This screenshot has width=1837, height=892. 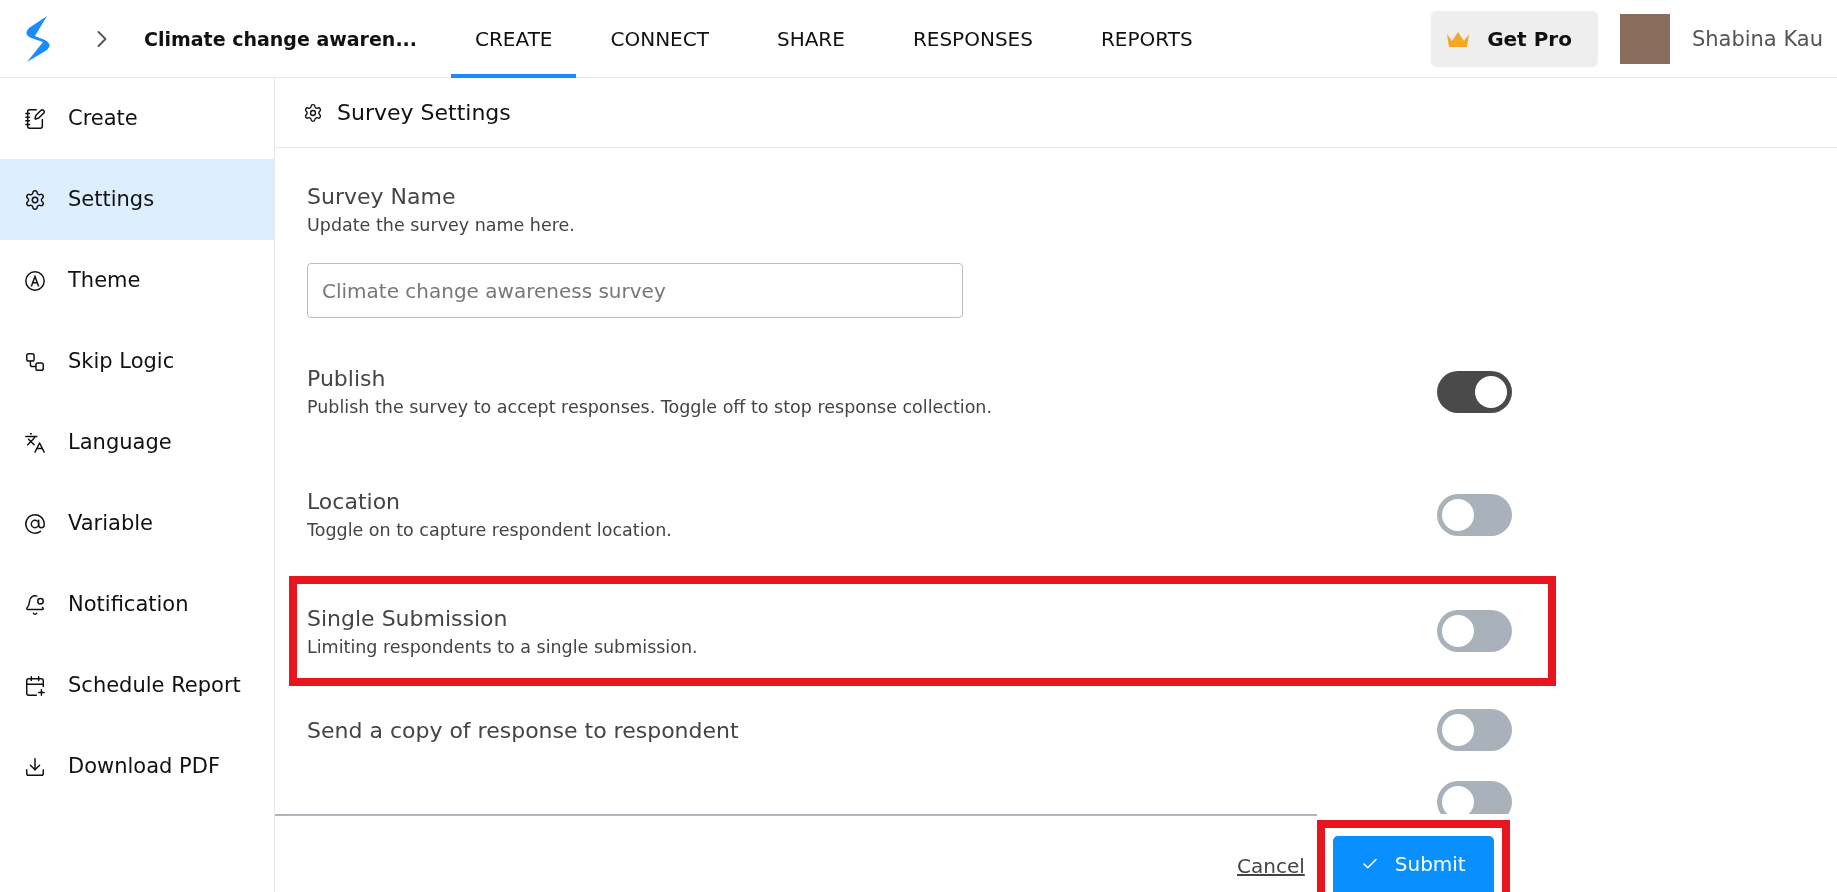 I want to click on sidebar-item: Settings, so click(x=137, y=199).